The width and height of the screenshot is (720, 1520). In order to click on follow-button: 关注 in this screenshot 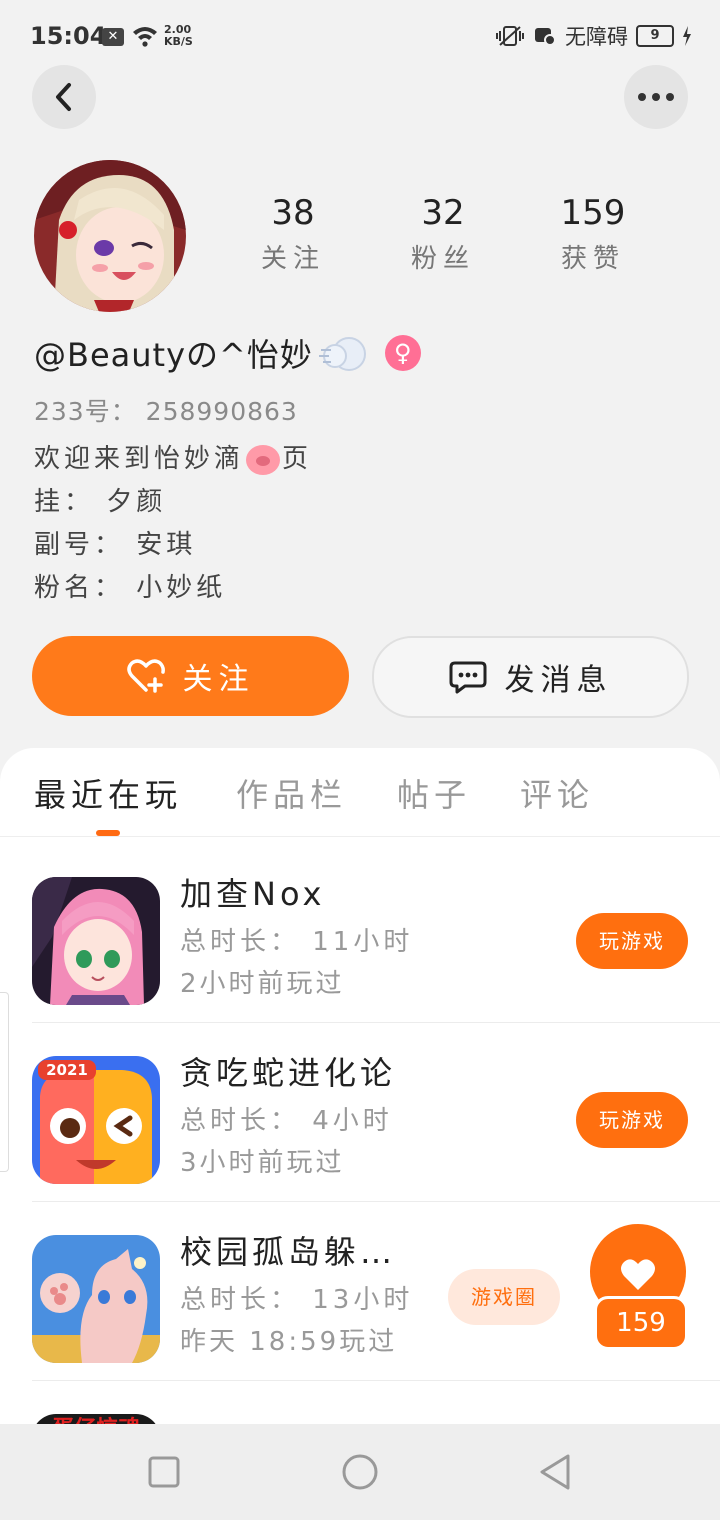, I will do `click(190, 676)`.